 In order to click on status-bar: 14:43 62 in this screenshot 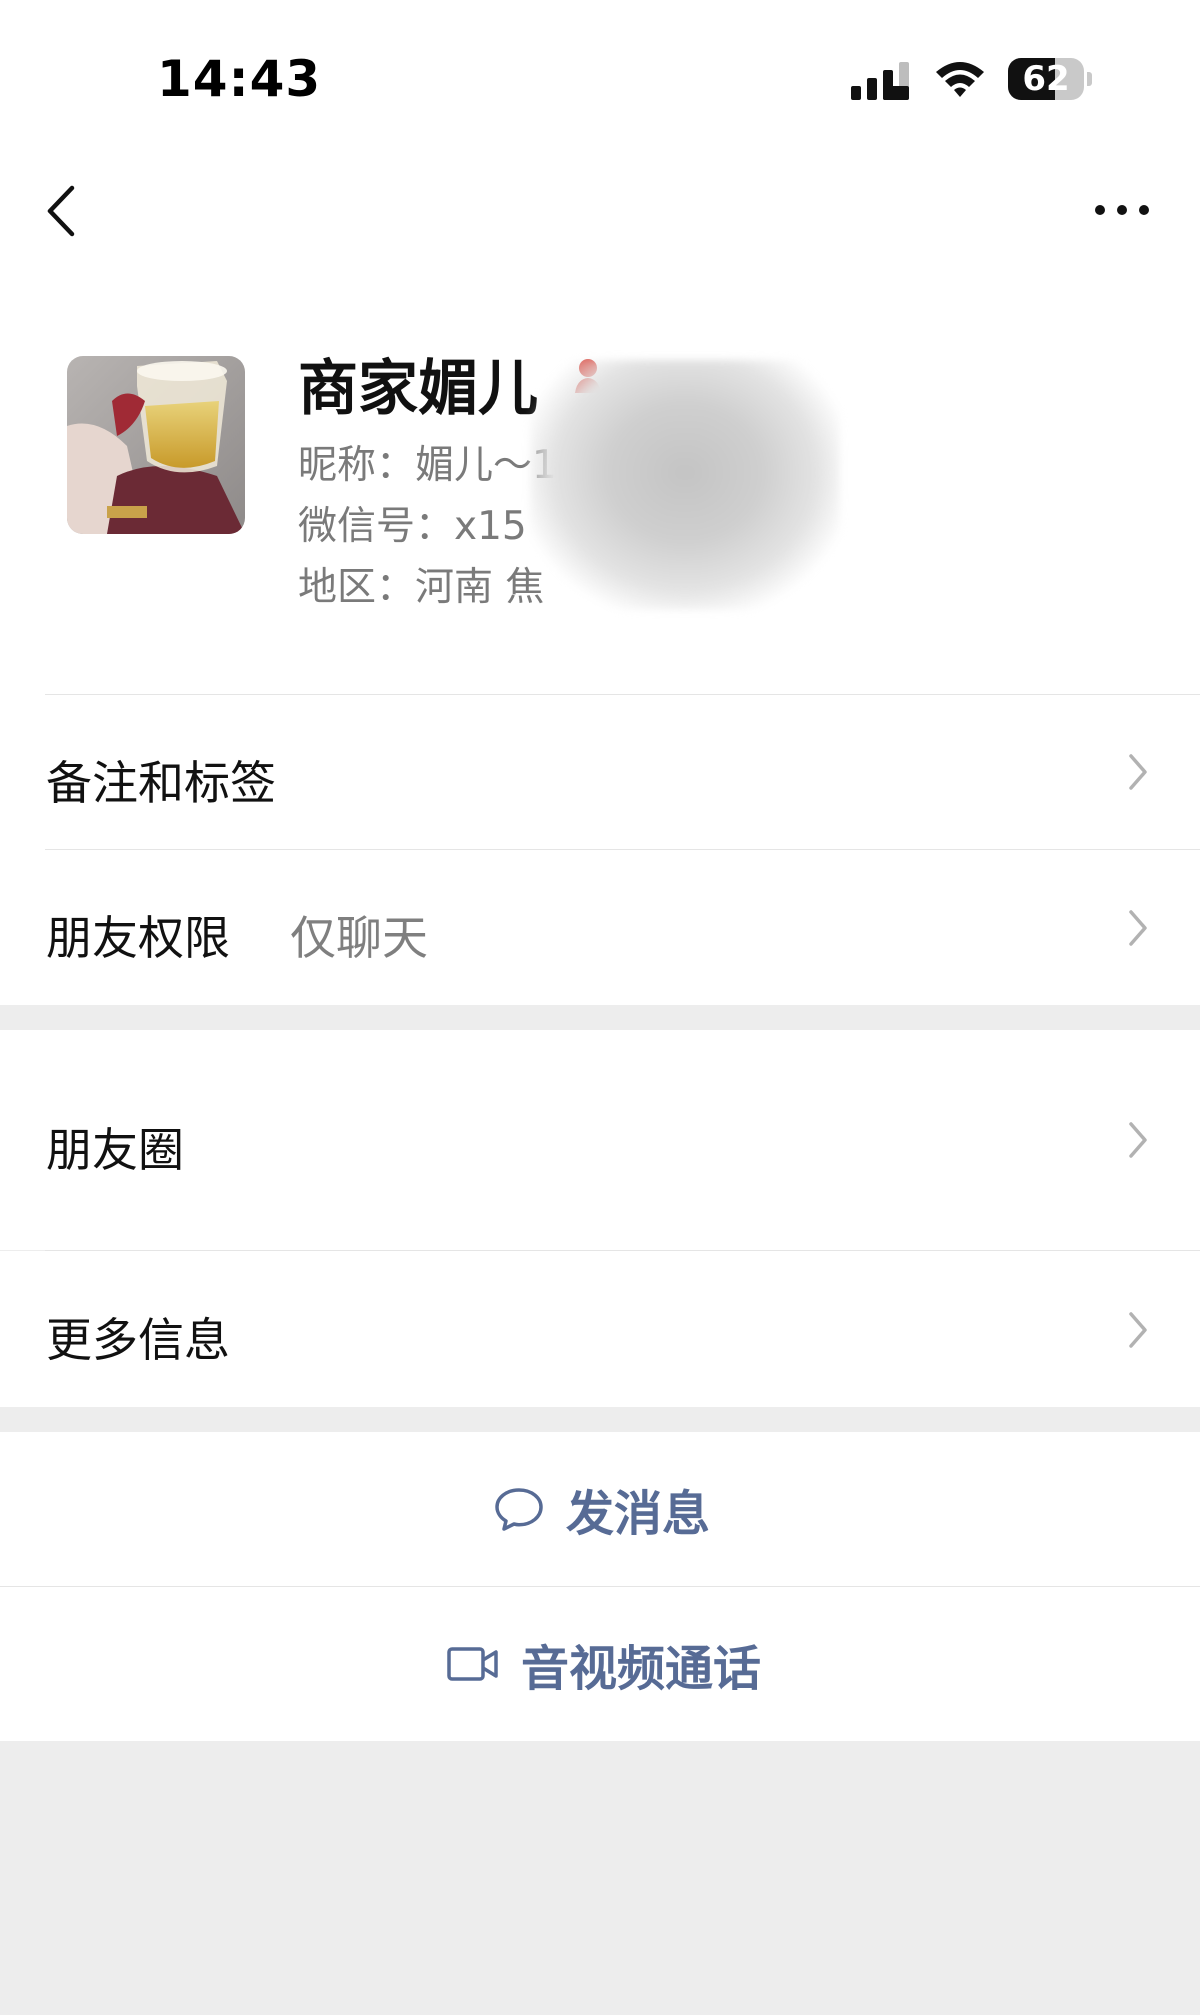, I will do `click(600, 60)`.